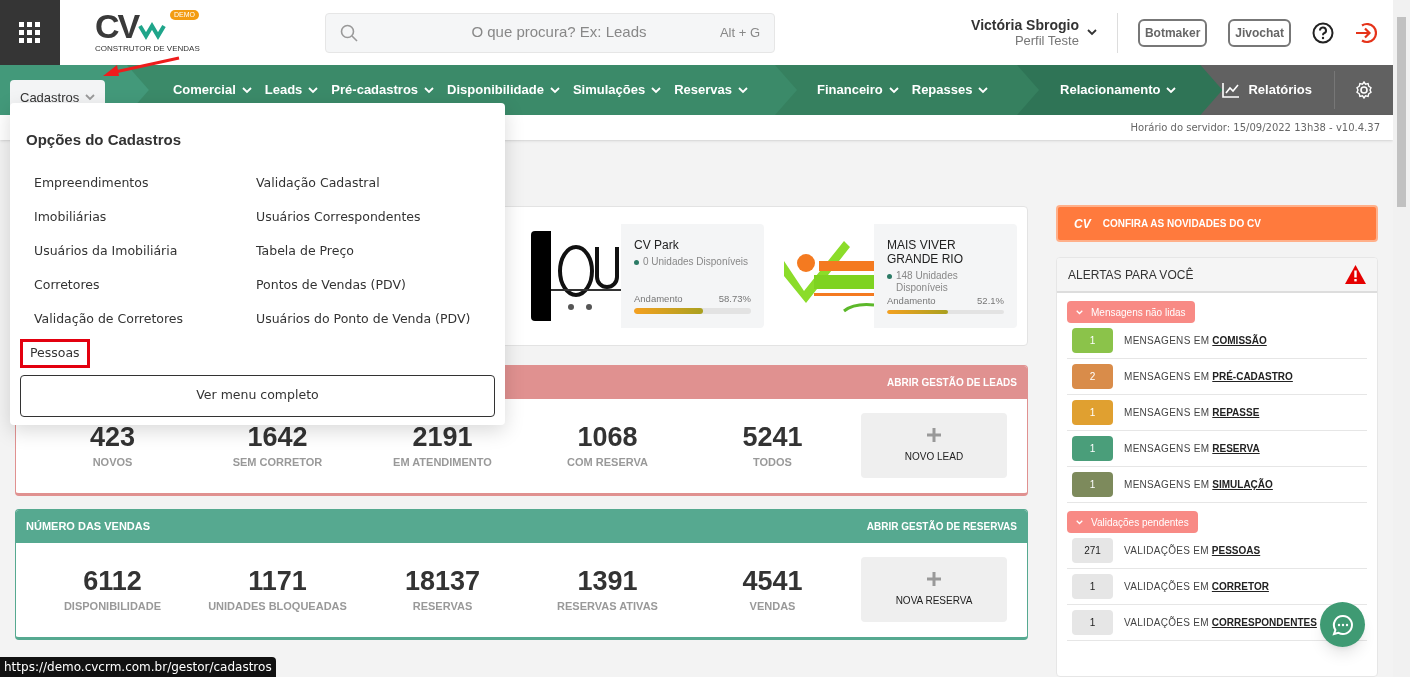 This screenshot has height=677, width=1410. Describe the element at coordinates (1092, 376) in the screenshot. I see `count-badge: 2` at that location.